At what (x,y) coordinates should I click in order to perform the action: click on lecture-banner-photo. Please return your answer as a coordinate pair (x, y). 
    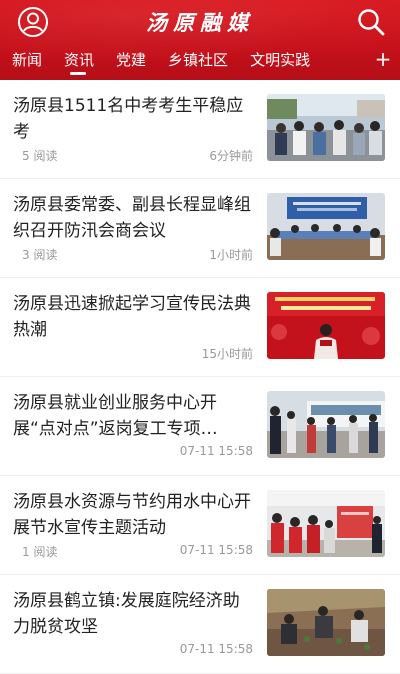
    Looking at the image, I should click on (326, 325).